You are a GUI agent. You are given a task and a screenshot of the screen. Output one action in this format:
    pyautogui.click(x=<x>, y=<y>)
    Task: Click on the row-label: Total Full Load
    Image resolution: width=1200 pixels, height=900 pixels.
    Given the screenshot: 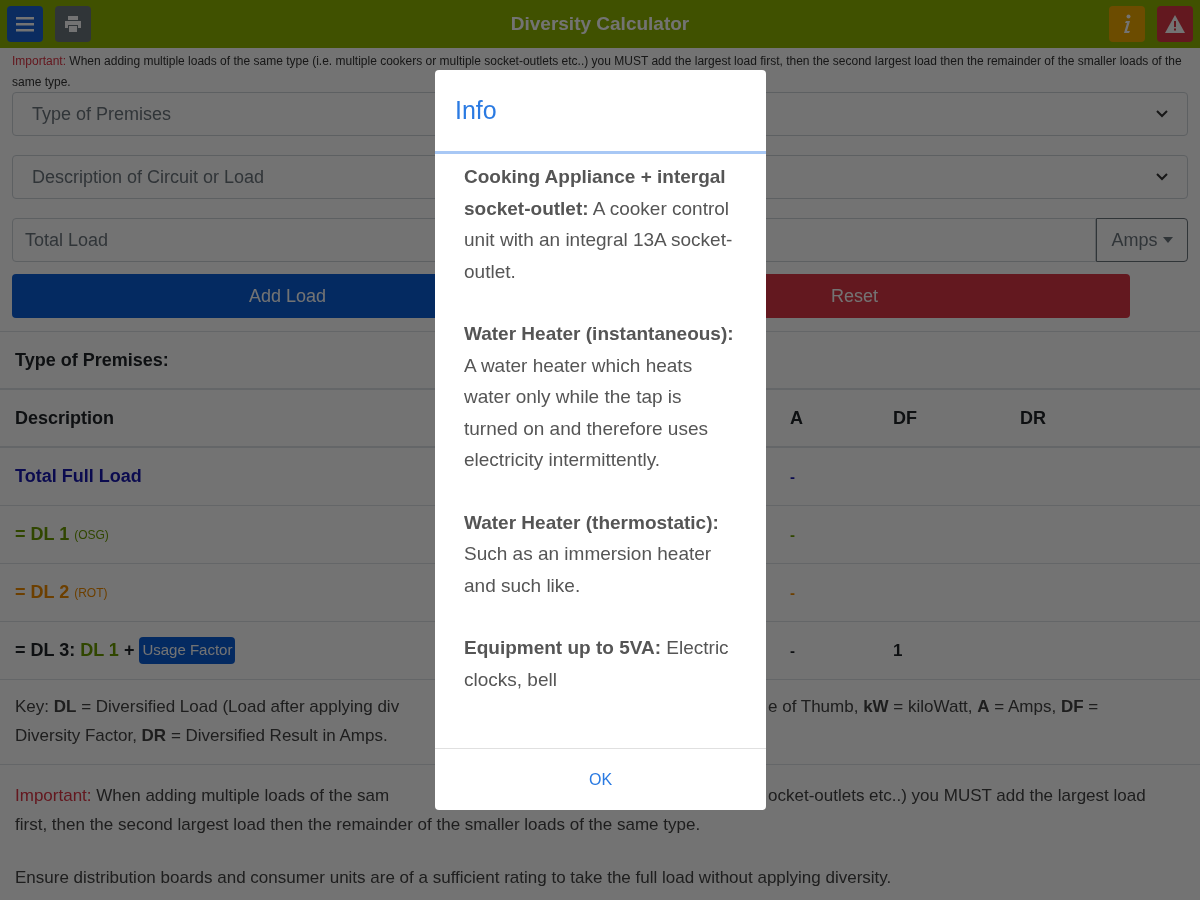 What is the action you would take?
    pyautogui.click(x=78, y=476)
    